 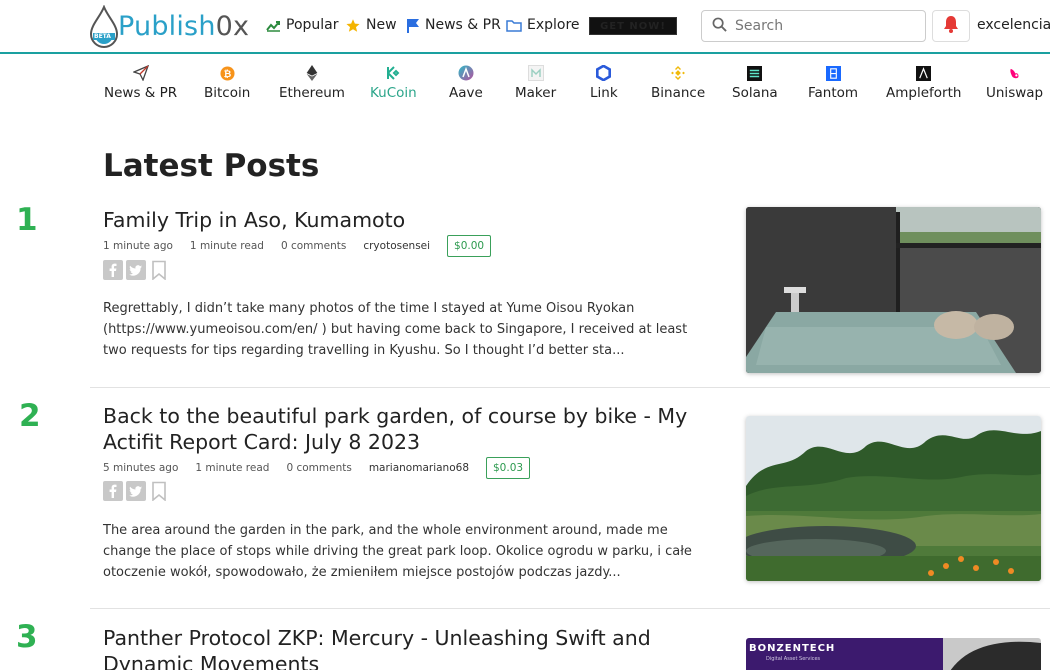 What do you see at coordinates (211, 166) in the screenshot?
I see `page-title: Latest Posts` at bounding box center [211, 166].